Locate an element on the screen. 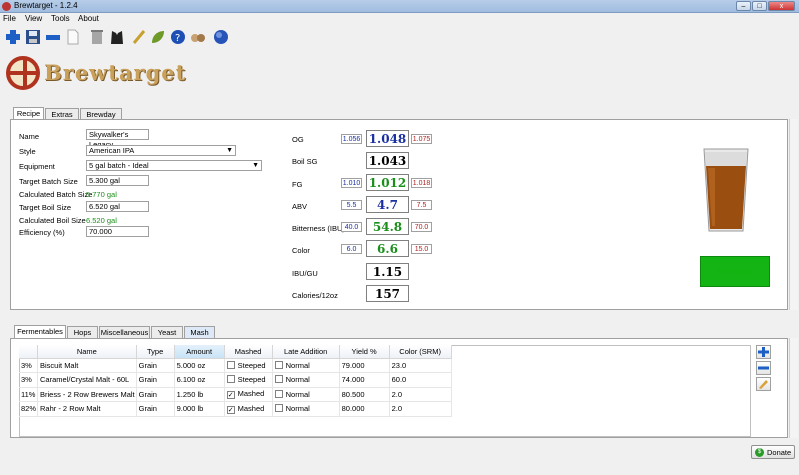  menu-file: File is located at coordinates (9, 18).